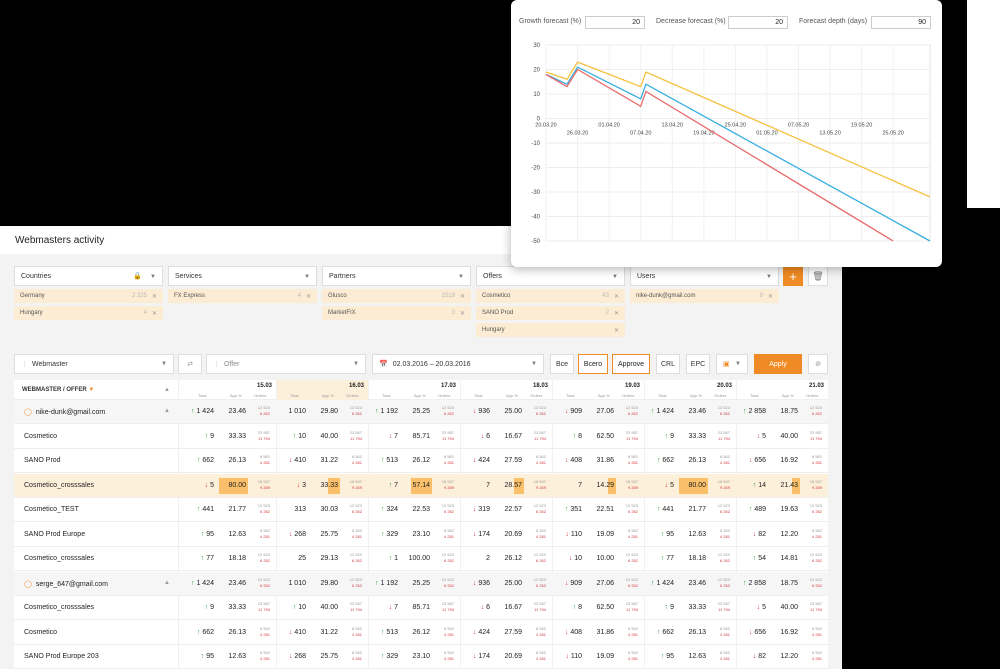 This screenshot has height=669, width=1000. What do you see at coordinates (322, 559) in the screenshot?
I see `data-cell: 25 29.13 12 523 6 262` at bounding box center [322, 559].